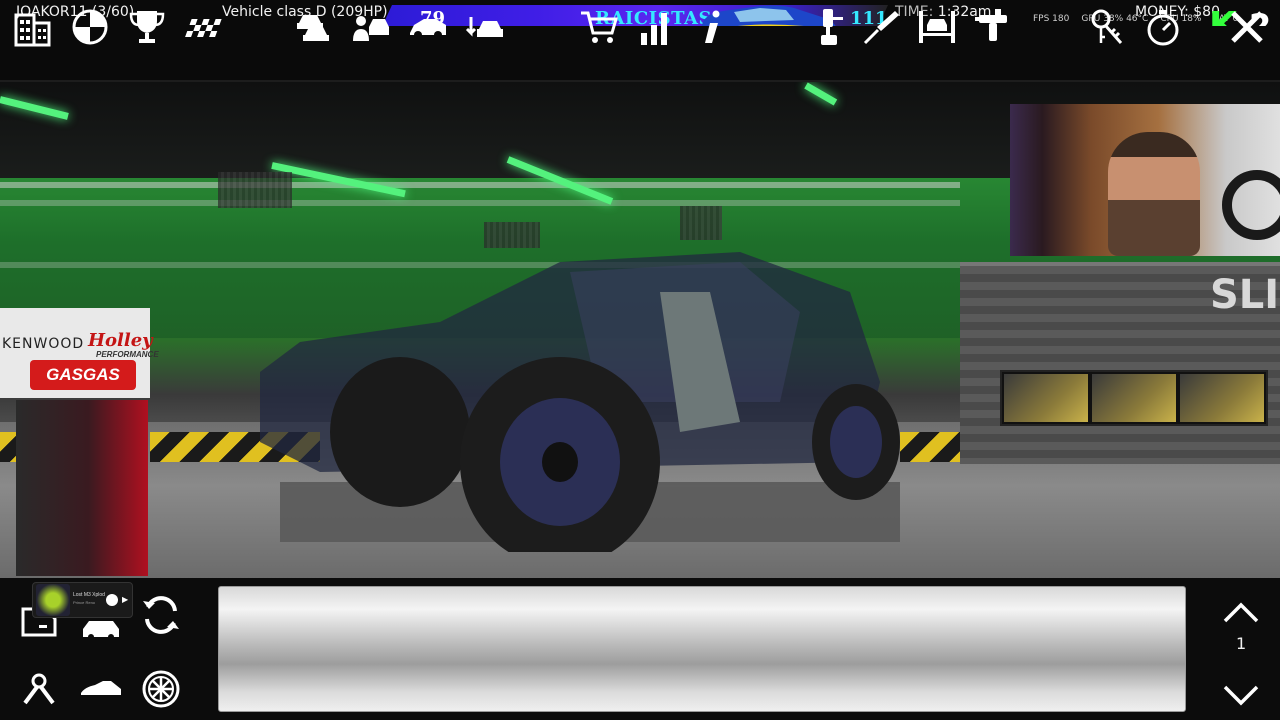 The image size is (1280, 720). I want to click on stopwatch-button, so click(1163, 27).